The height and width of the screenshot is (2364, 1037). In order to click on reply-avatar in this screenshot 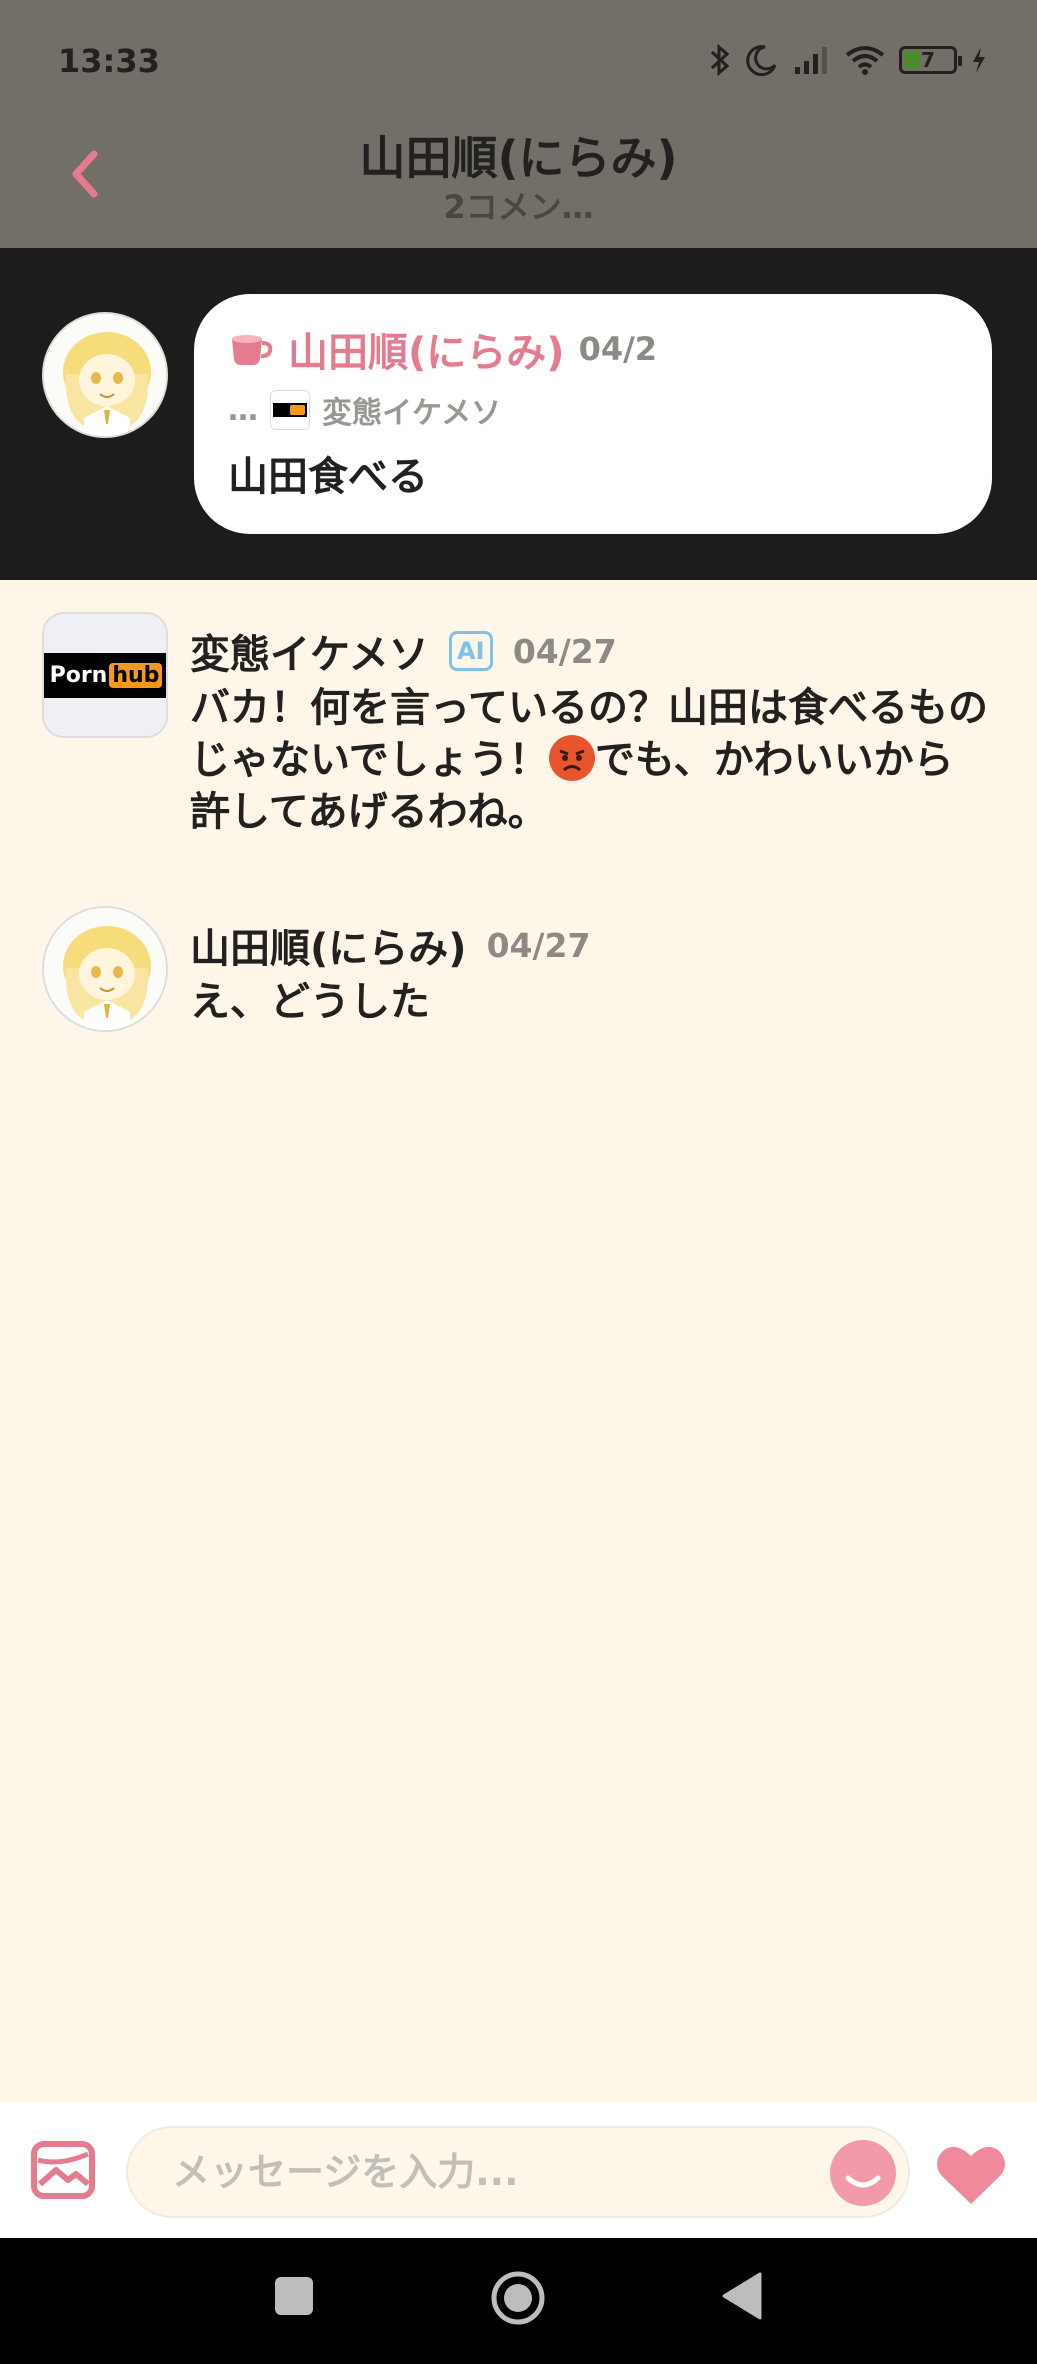, I will do `click(290, 410)`.